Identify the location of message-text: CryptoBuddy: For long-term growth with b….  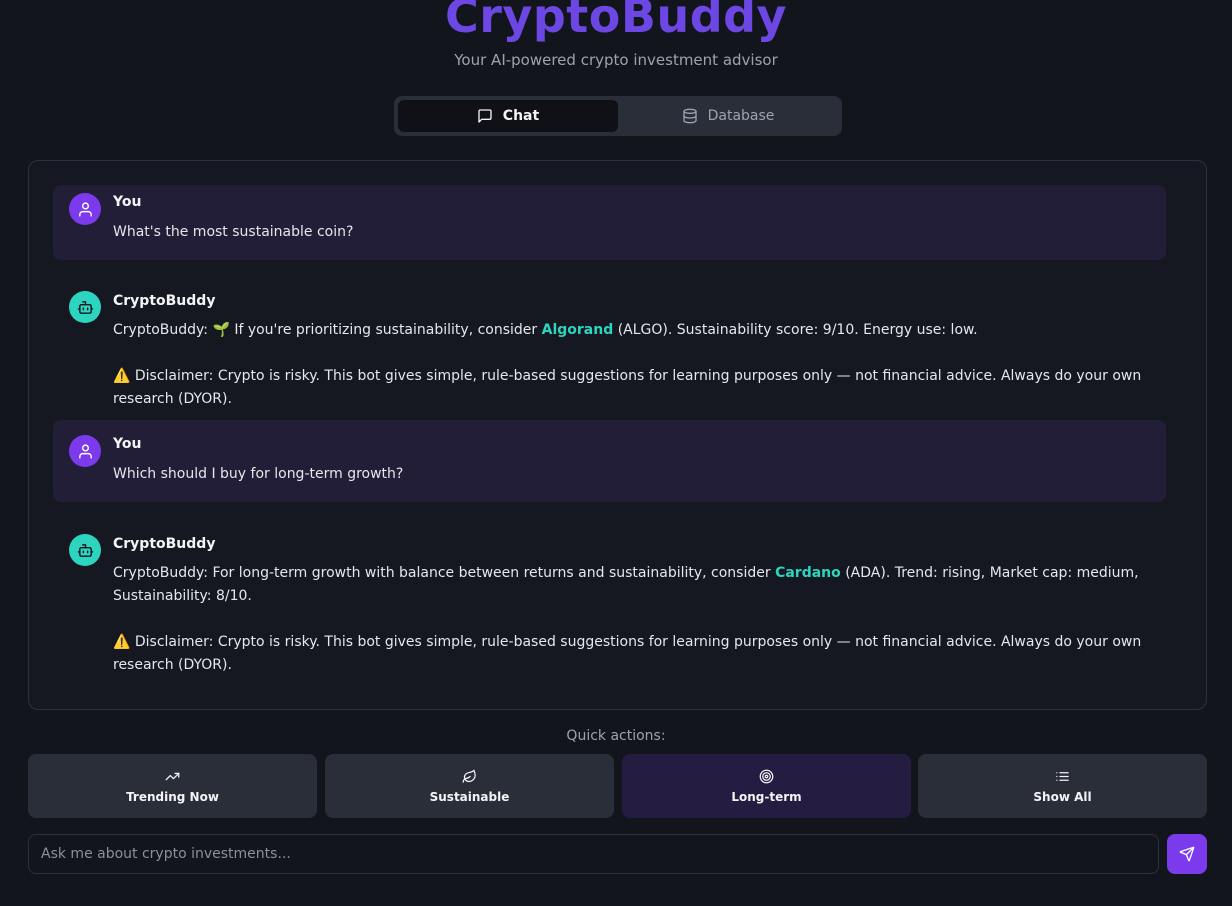
(633, 585).